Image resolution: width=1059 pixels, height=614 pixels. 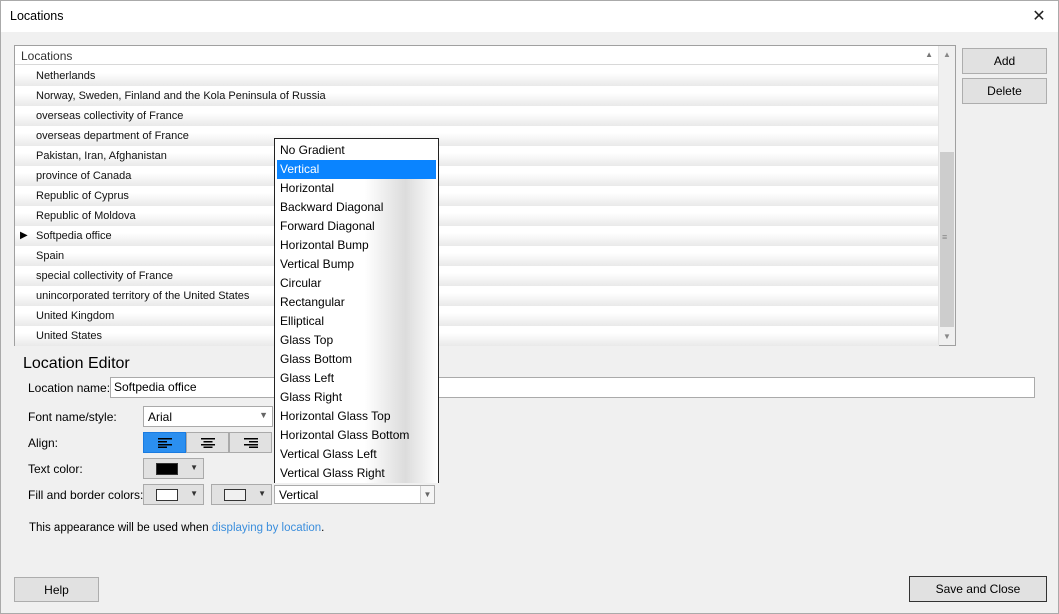 I want to click on border-color-swatch, so click(x=235, y=495).